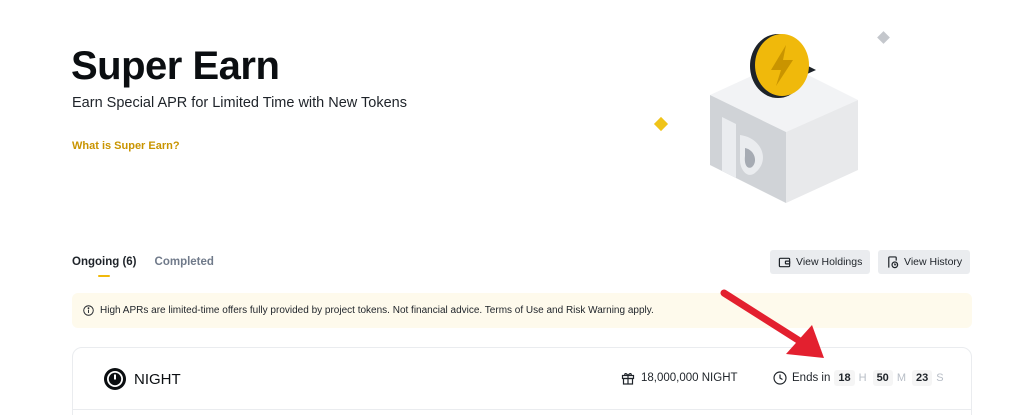 This screenshot has height=415, width=1034. I want to click on history-icon, so click(893, 261).